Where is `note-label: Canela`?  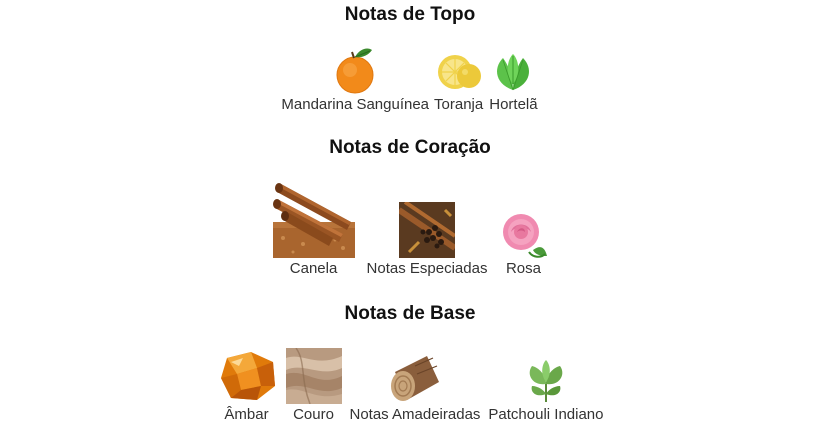 note-label: Canela is located at coordinates (313, 268).